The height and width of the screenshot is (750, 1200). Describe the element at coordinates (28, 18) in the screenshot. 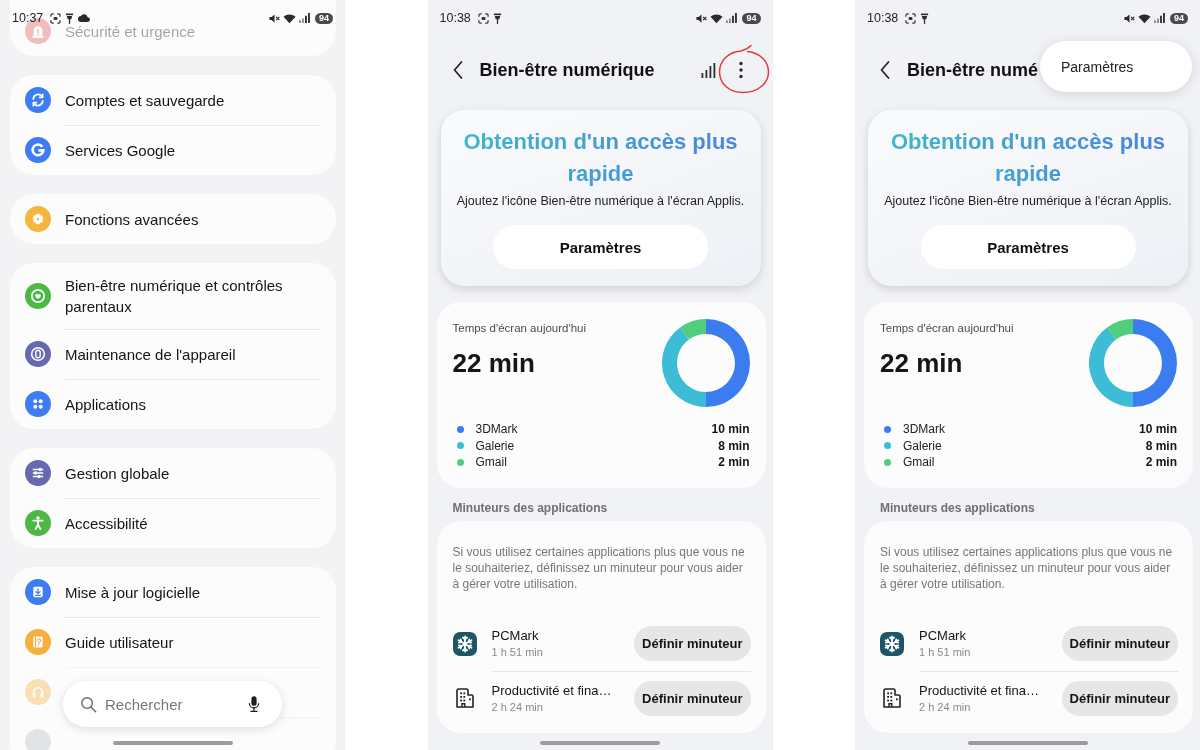

I see `status-time: 10:37` at that location.